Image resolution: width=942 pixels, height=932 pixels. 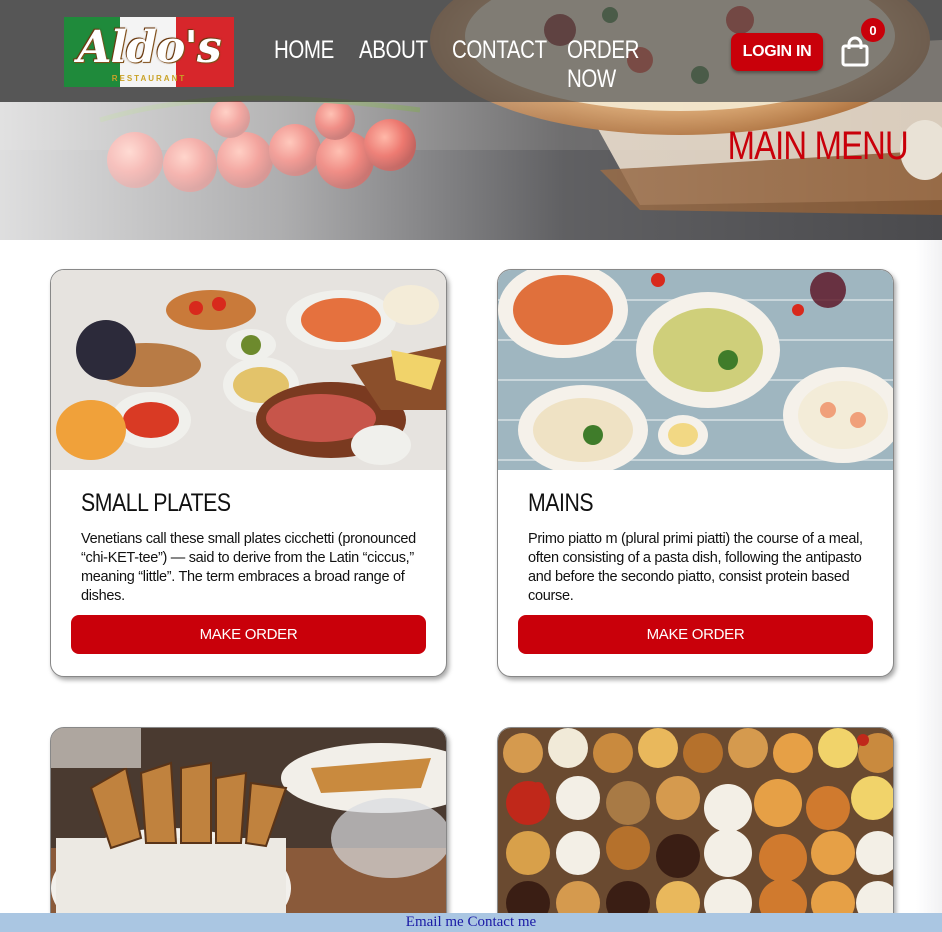 What do you see at coordinates (471, 171) in the screenshot?
I see `hero-fade-overlay` at bounding box center [471, 171].